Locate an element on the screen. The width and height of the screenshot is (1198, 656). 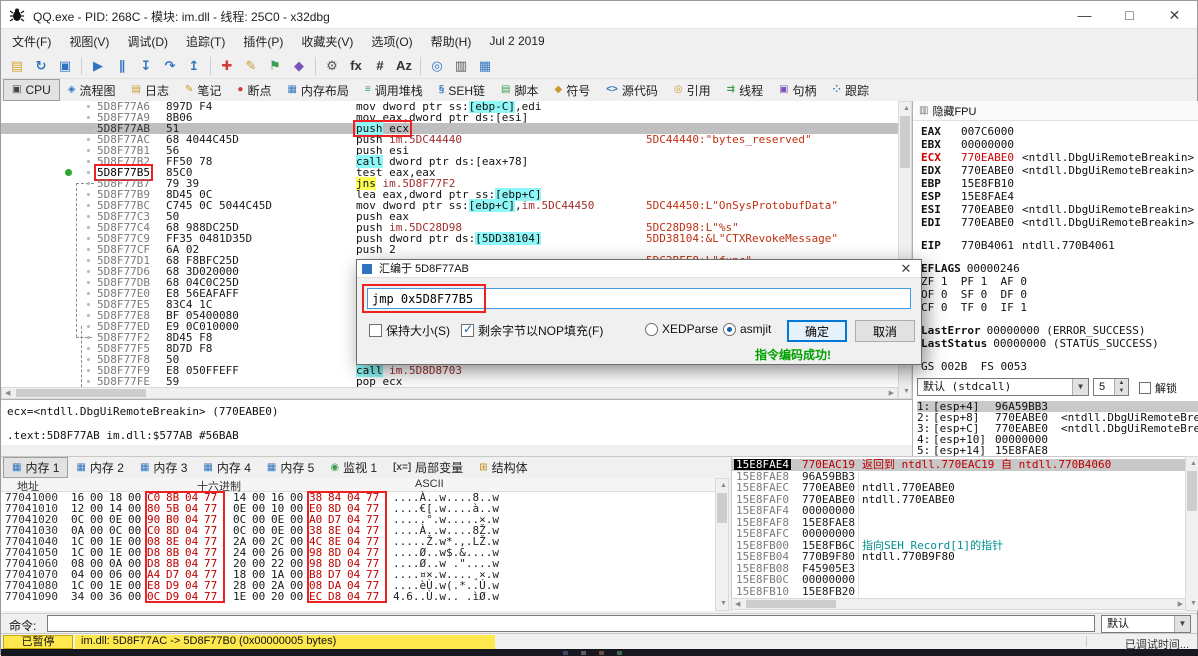
calling-convention-select: 默认 (stdcall) ▼ is located at coordinates (1003, 387).